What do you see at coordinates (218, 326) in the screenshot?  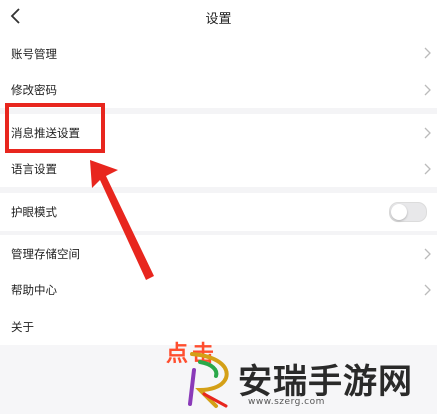 I see `settings-item-about: 关于` at bounding box center [218, 326].